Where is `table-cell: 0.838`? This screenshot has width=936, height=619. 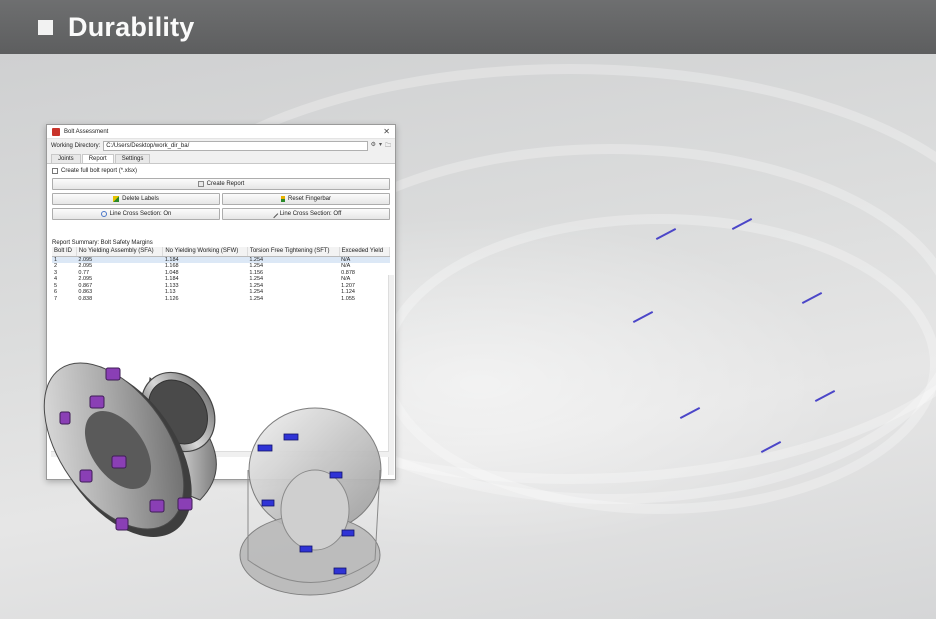
table-cell: 0.838 is located at coordinates (85, 298).